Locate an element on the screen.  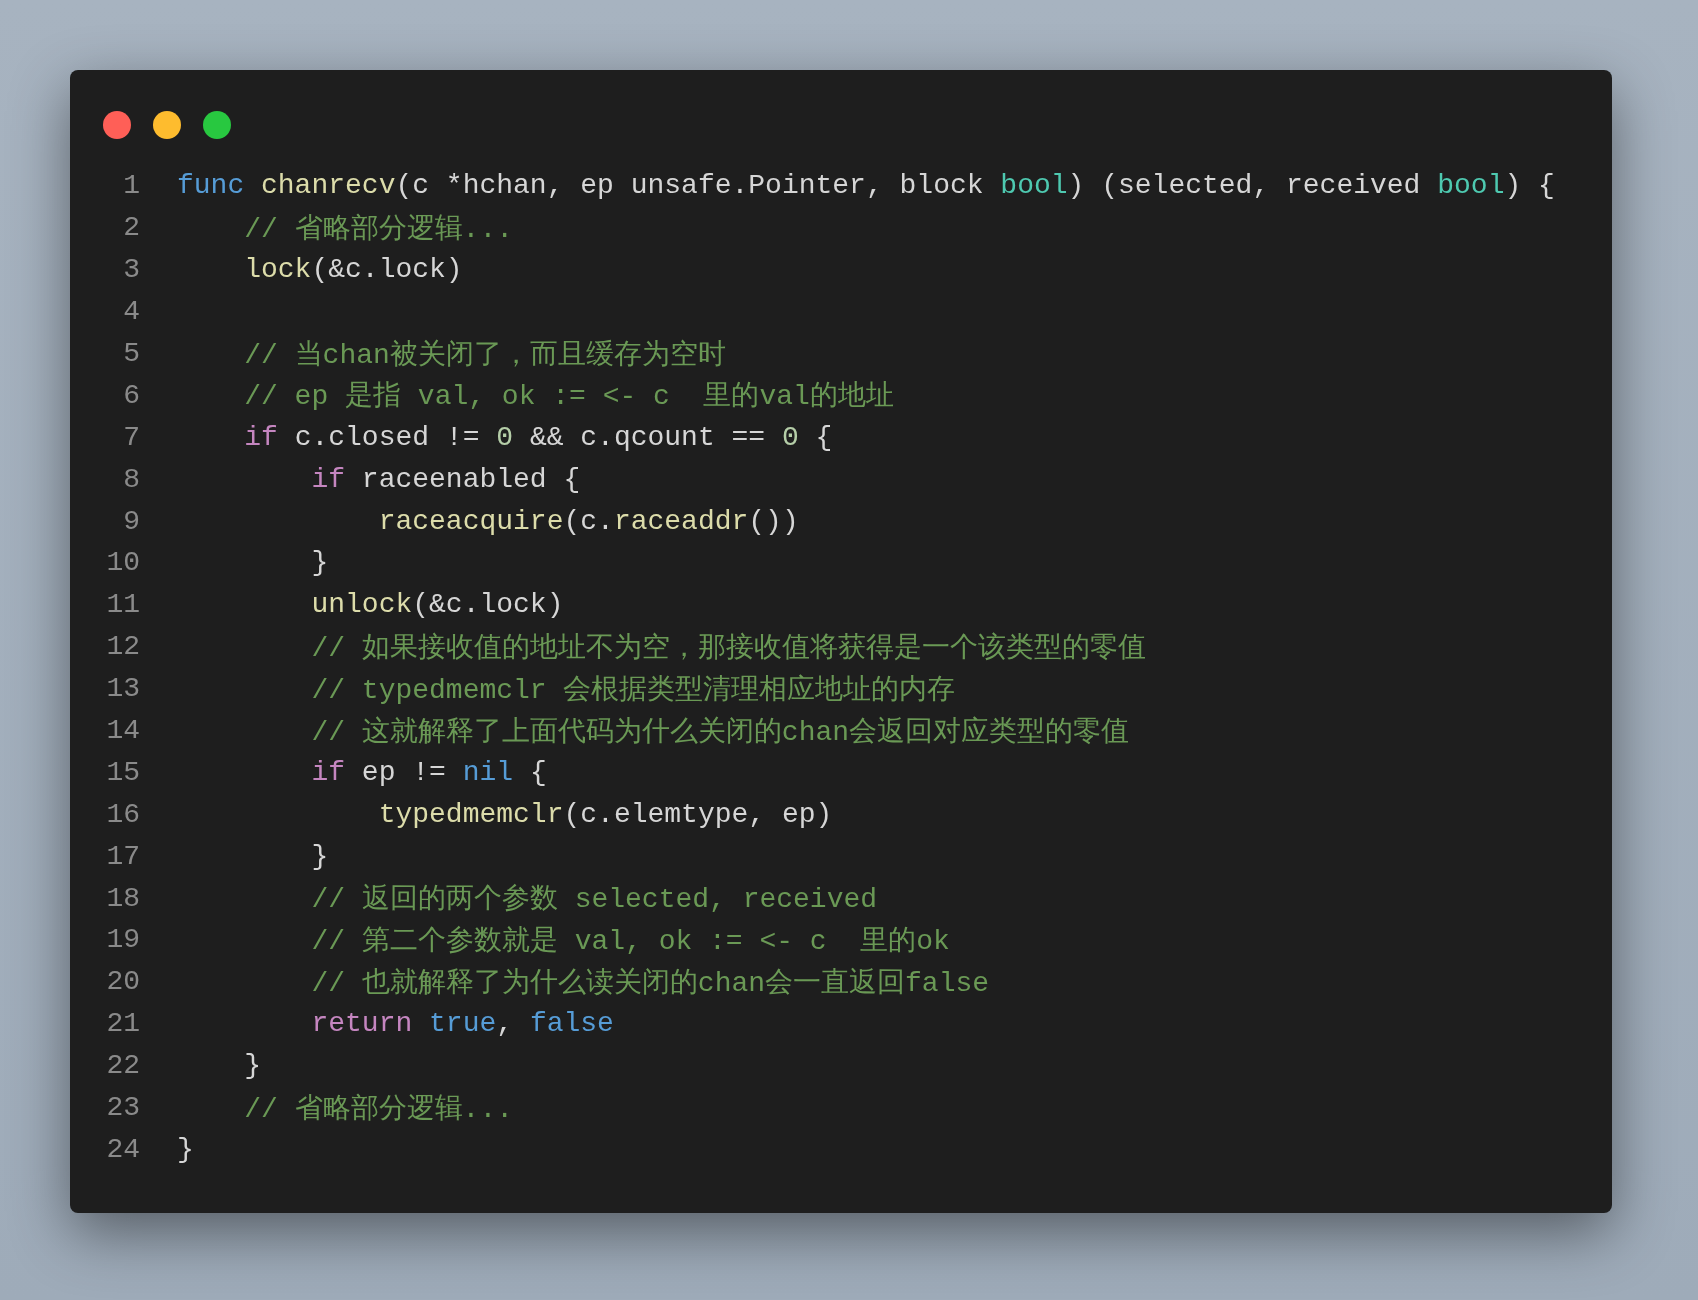
code-text: chanrecv is located at coordinates (328, 186).